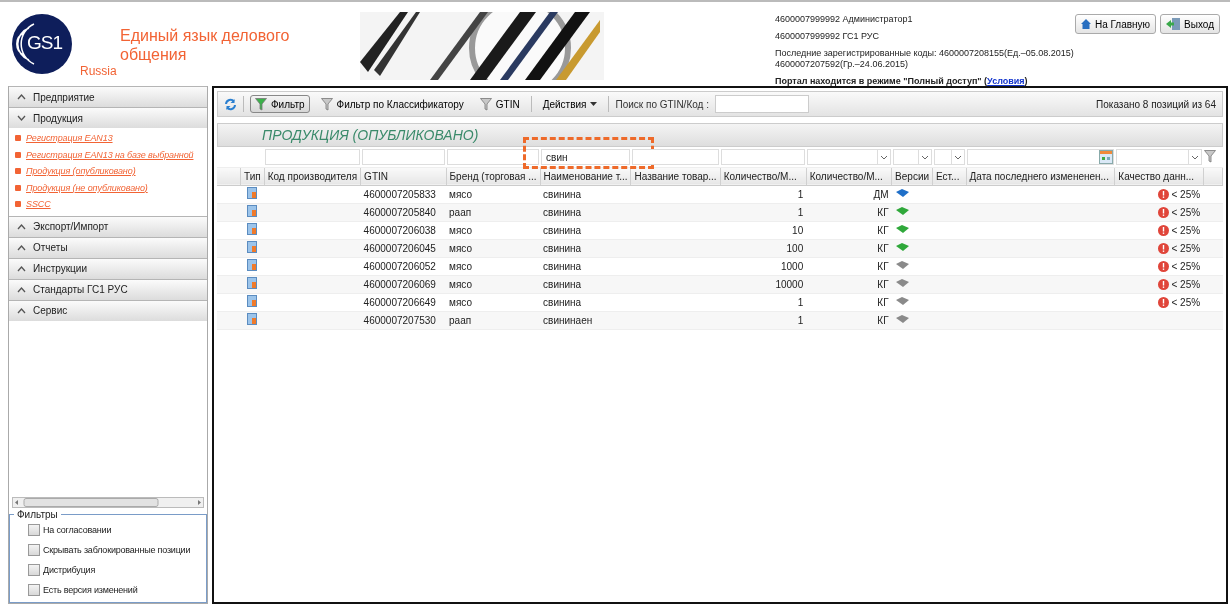 The image size is (1230, 604). What do you see at coordinates (761, 104) in the screenshot?
I see `search-field` at bounding box center [761, 104].